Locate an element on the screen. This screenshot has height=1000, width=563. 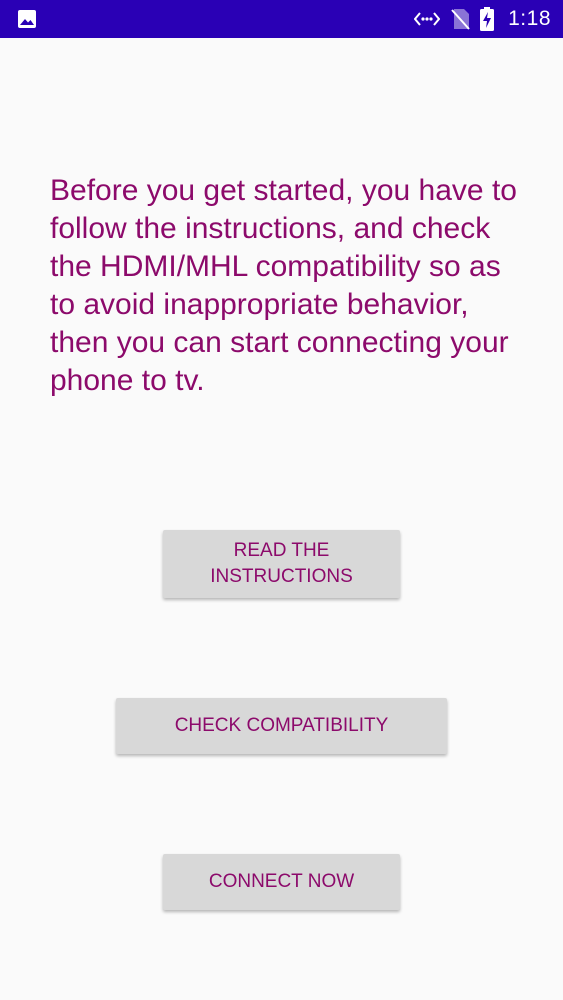
data-transfer-icon is located at coordinates (427, 19).